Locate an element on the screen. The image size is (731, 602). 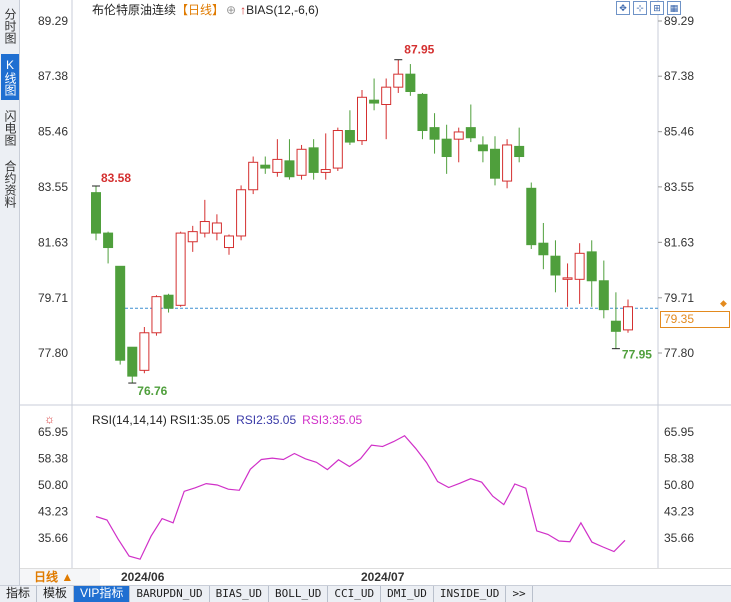
price-tick-right: 83.55 is located at coordinates (679, 187).